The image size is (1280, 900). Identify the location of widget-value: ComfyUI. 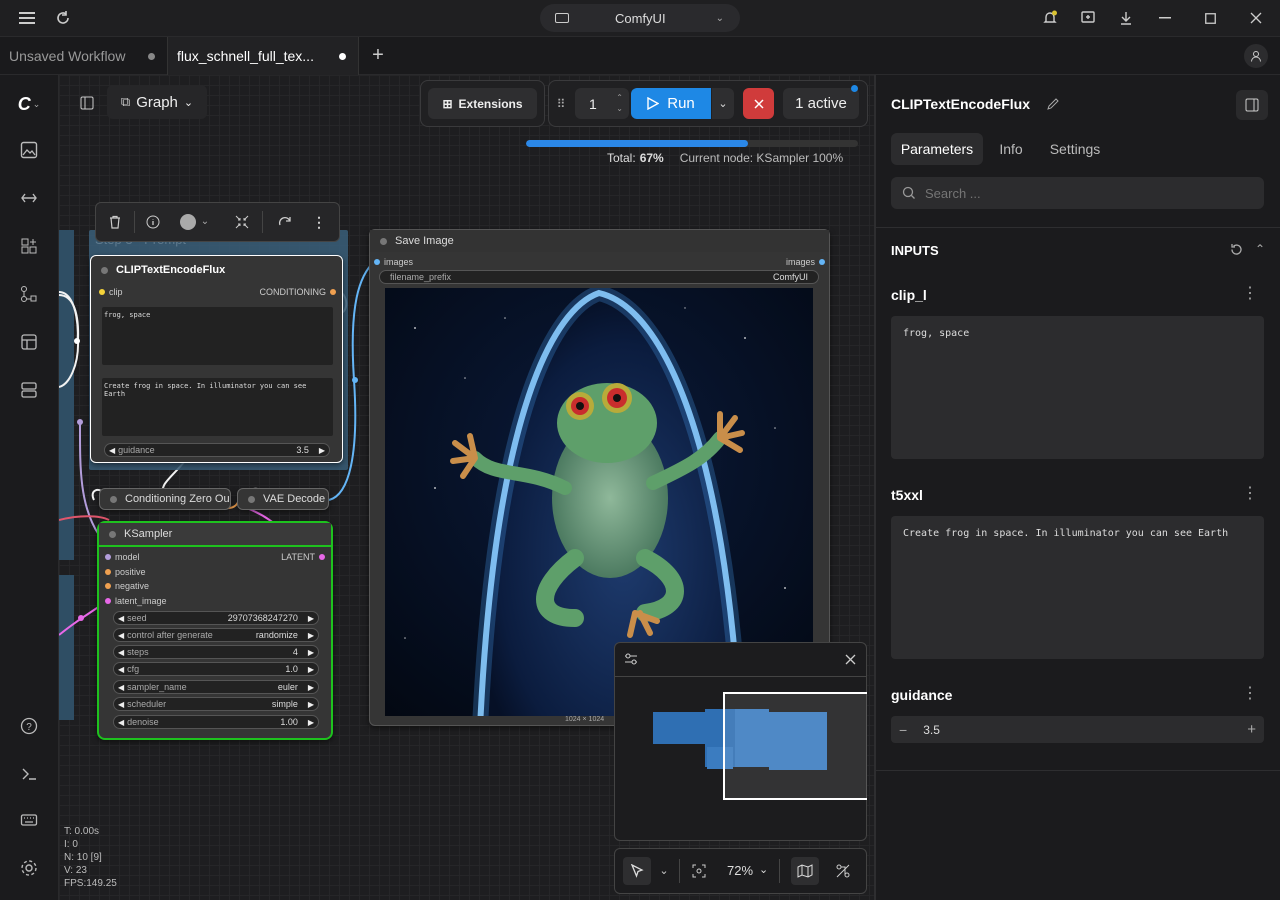
(790, 277).